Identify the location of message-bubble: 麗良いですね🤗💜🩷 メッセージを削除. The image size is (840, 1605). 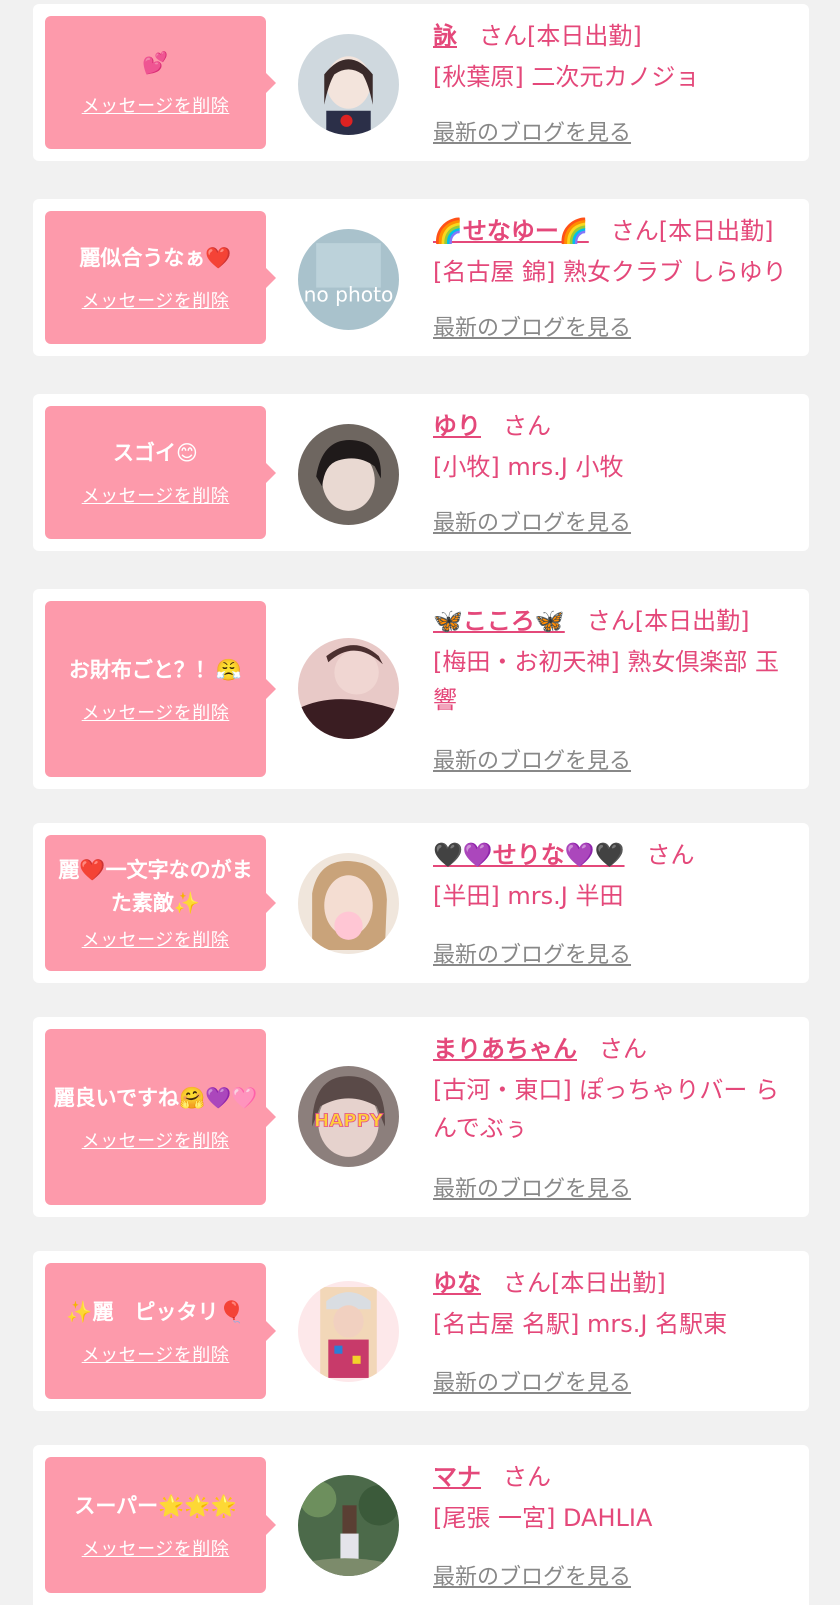
(160, 1117).